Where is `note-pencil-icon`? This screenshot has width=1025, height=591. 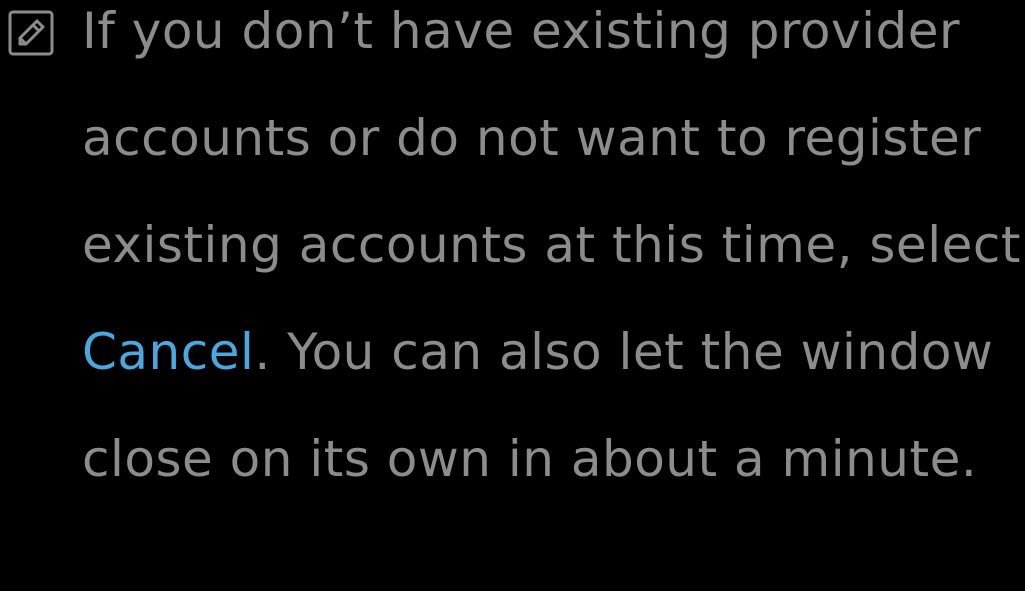 note-pencil-icon is located at coordinates (31, 33).